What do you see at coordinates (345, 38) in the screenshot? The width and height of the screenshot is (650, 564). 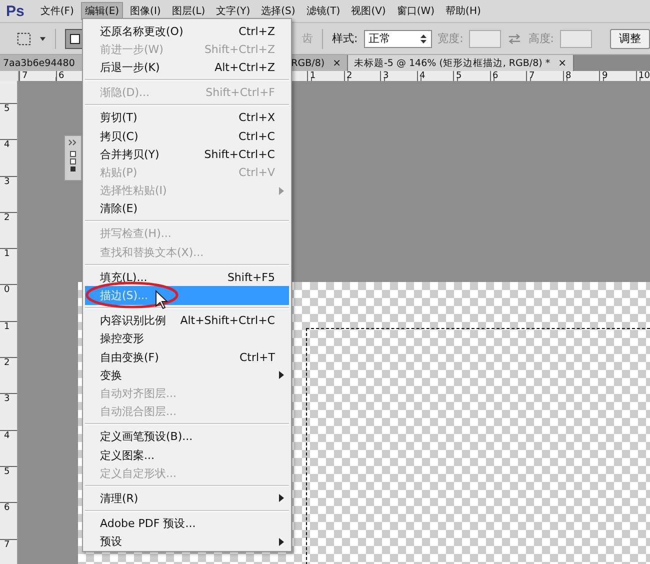 I see `style-label: 样式:` at bounding box center [345, 38].